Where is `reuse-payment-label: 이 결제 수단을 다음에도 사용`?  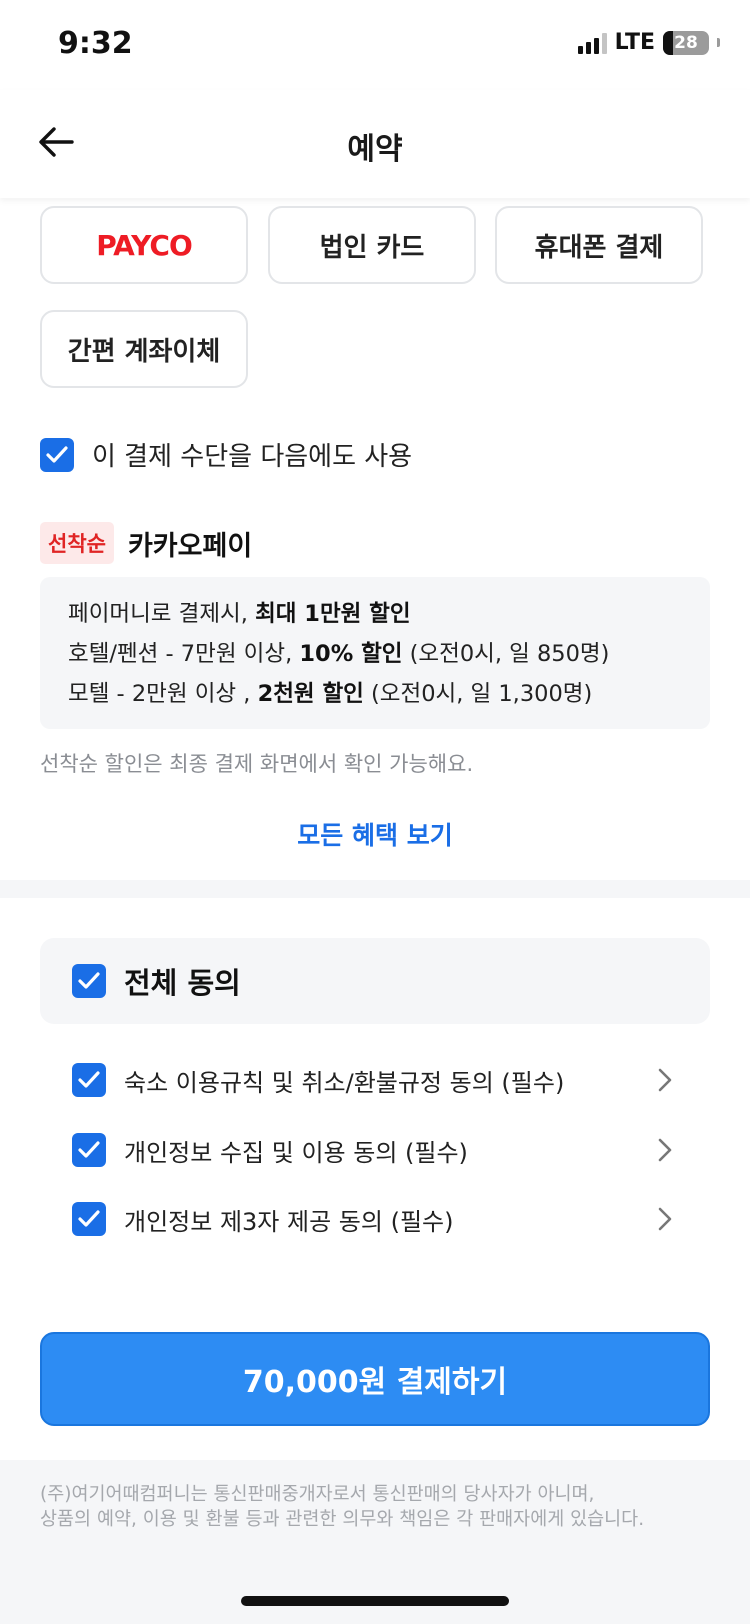 reuse-payment-label: 이 결제 수단을 다음에도 사용 is located at coordinates (252, 457).